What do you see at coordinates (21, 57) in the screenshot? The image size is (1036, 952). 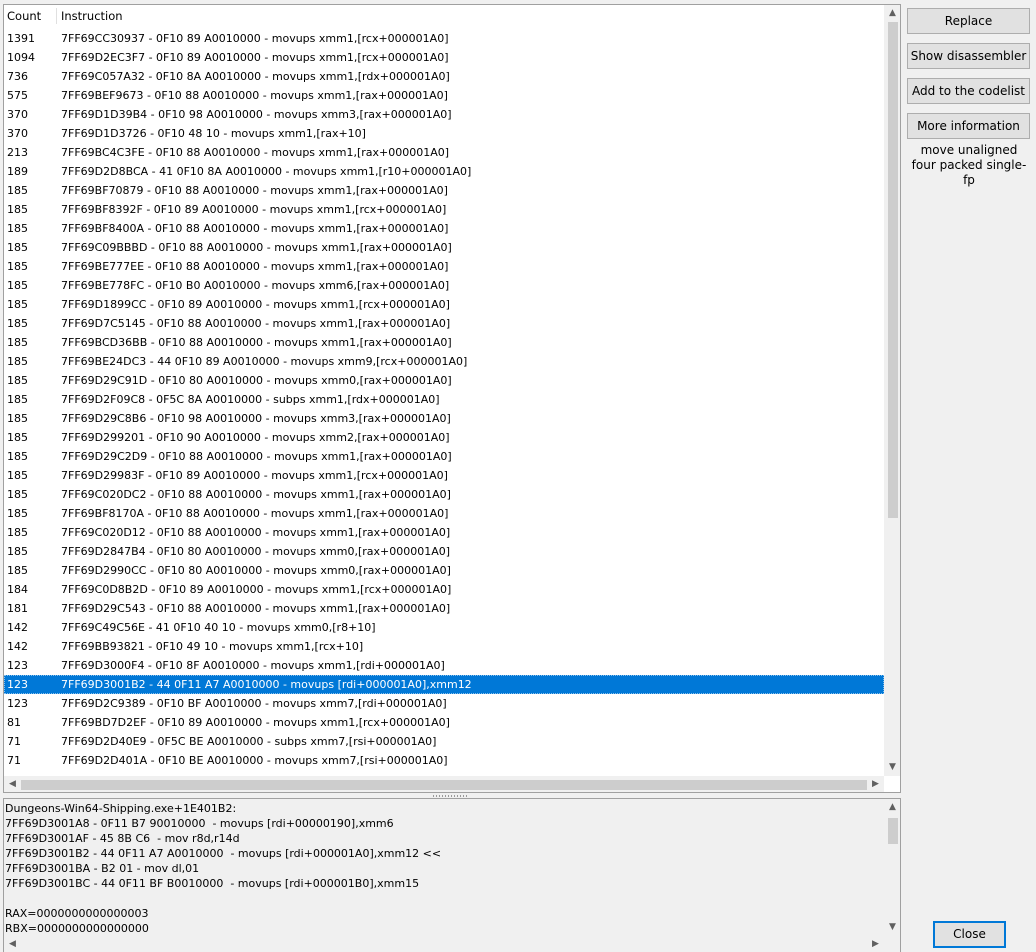 I see `row-count: 1094` at bounding box center [21, 57].